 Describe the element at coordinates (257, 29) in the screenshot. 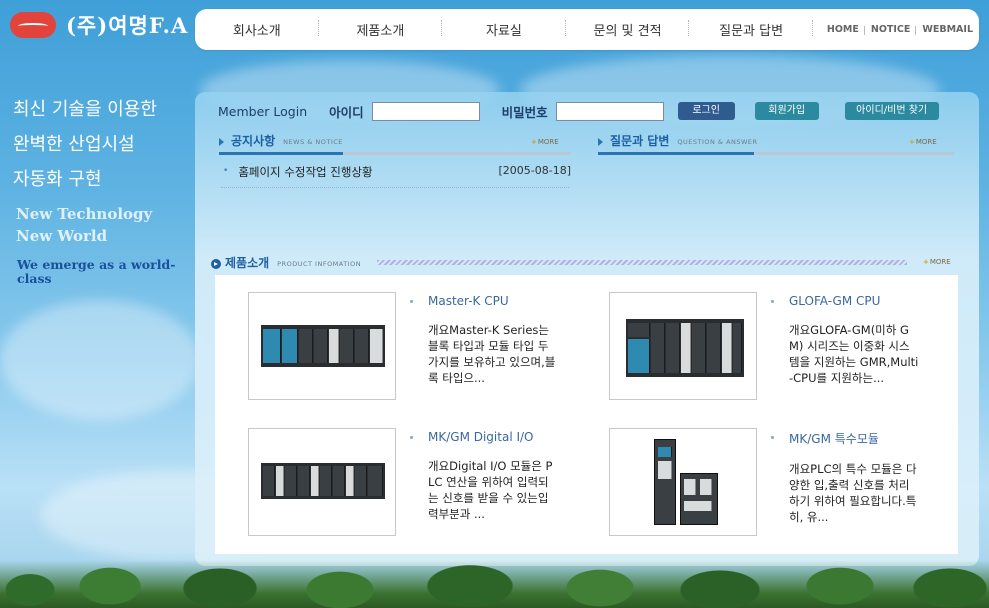

I see `nav-company-intro: 회사소개` at that location.